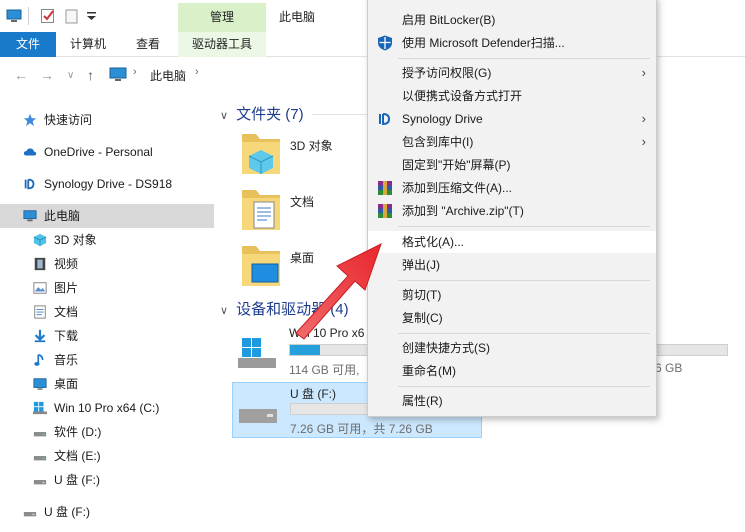  I want to click on sidebar-item-desktop: 桌面, so click(55, 384).